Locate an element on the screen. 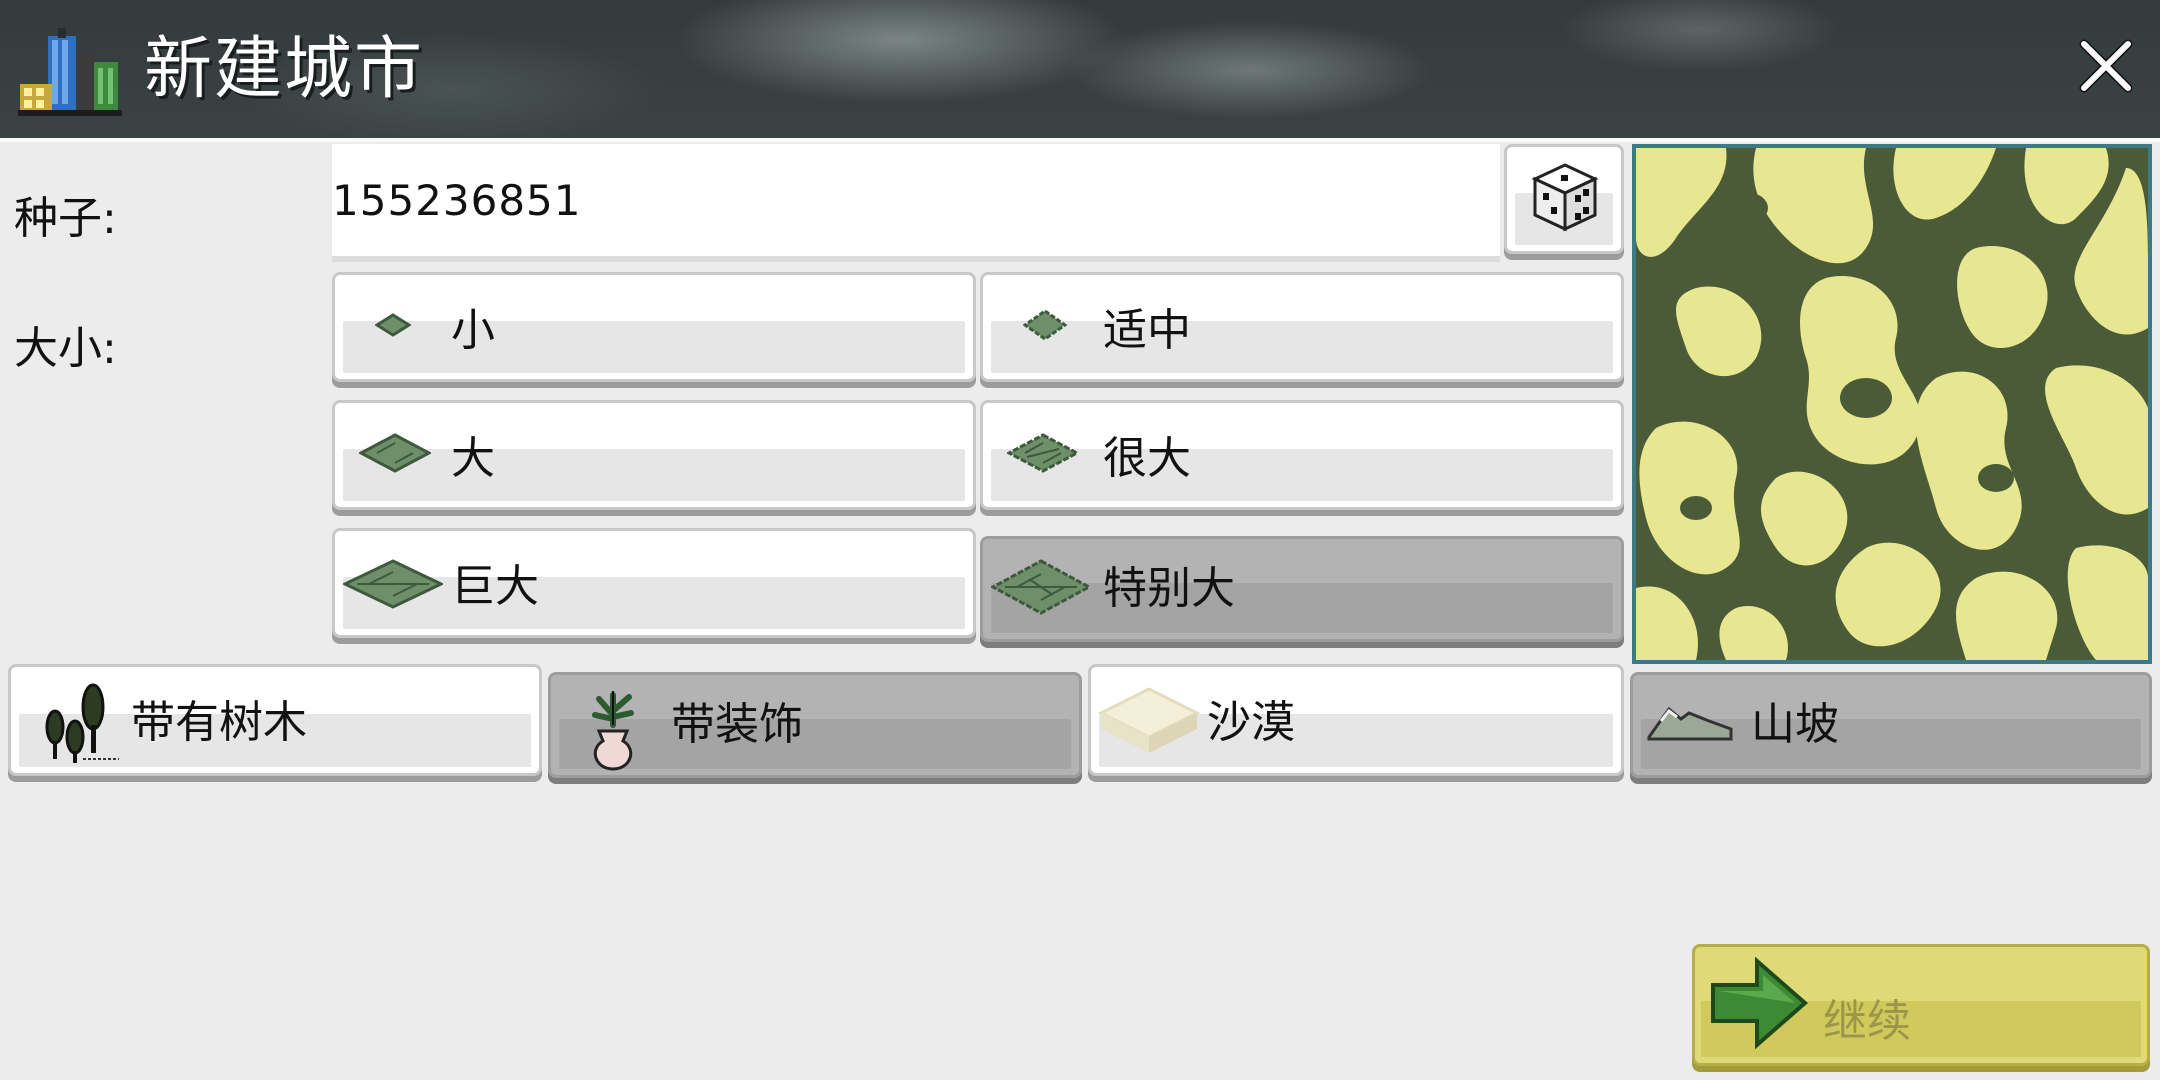 The image size is (2160, 1080). trees-icon is located at coordinates (76, 725).